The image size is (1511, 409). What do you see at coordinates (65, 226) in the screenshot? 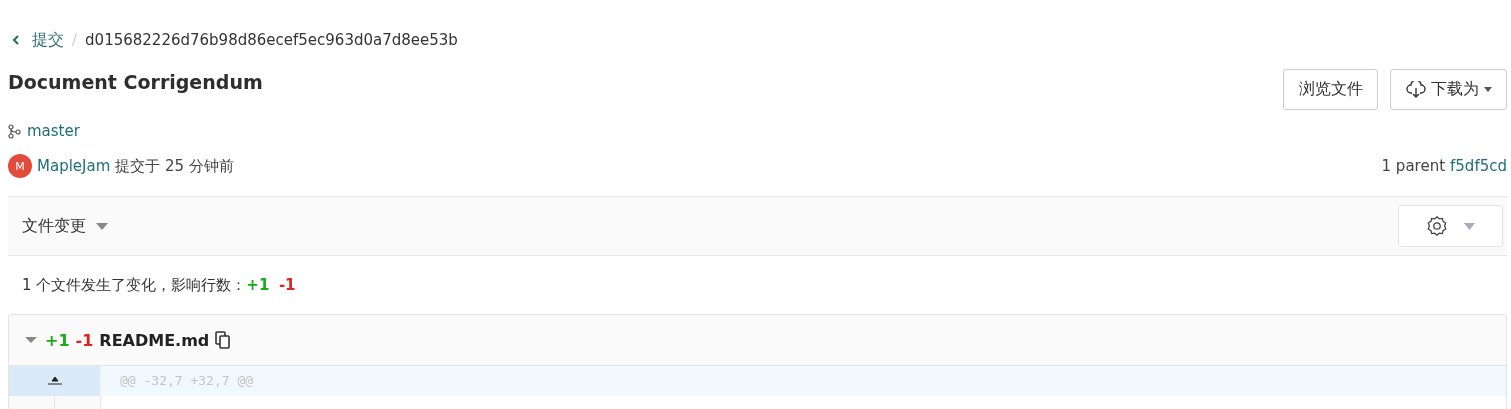
I see `file-changes-dropdown: 文件变更` at bounding box center [65, 226].